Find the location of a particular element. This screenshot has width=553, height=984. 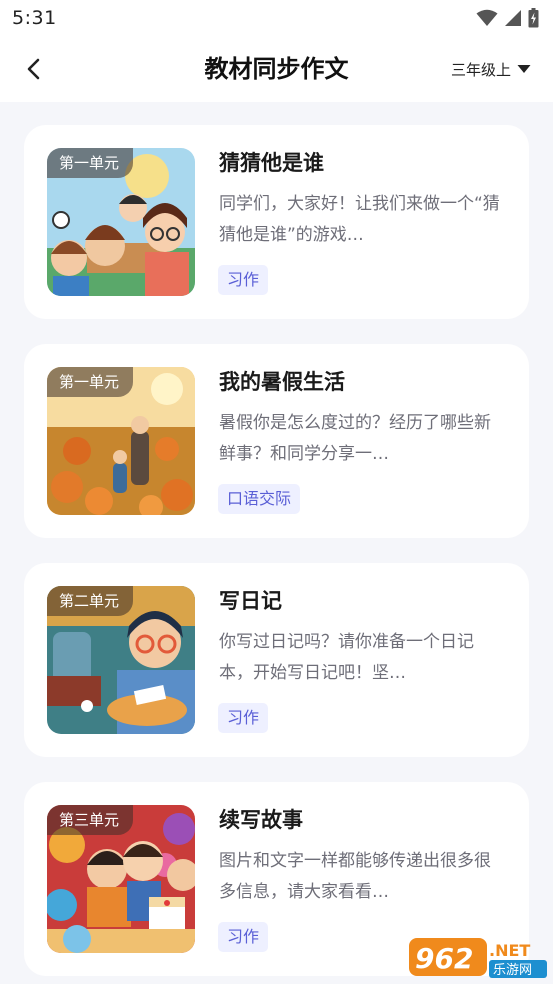

grade-selector-label: 三年级上 is located at coordinates (480, 69).